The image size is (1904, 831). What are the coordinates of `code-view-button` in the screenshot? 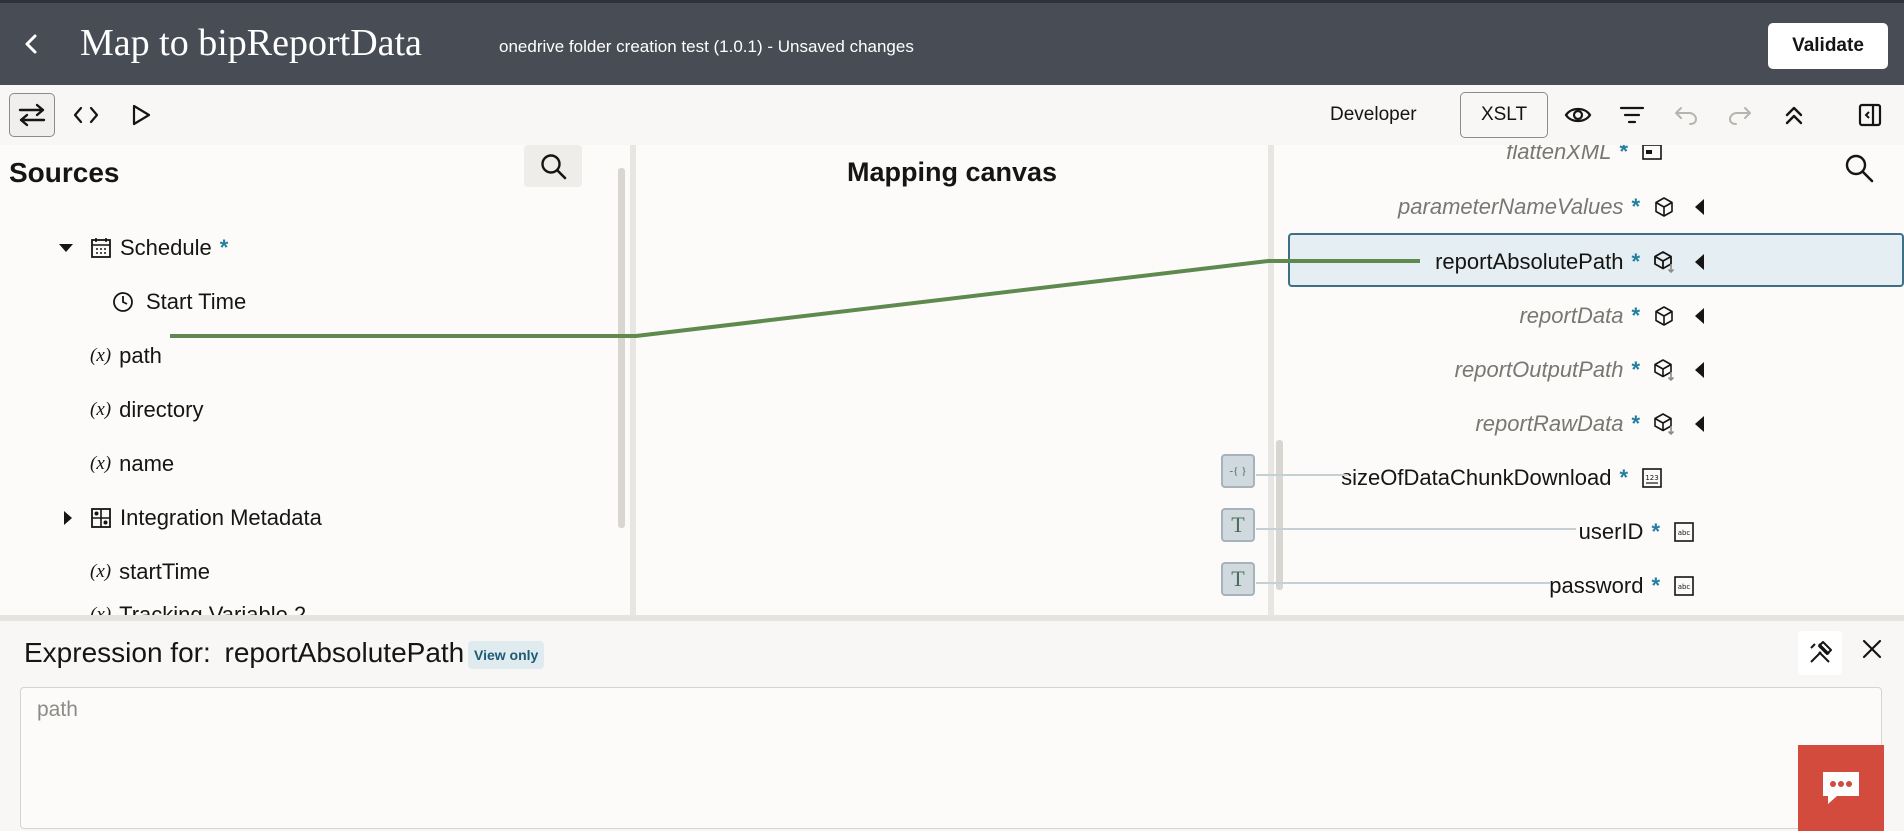 It's located at (86, 115).